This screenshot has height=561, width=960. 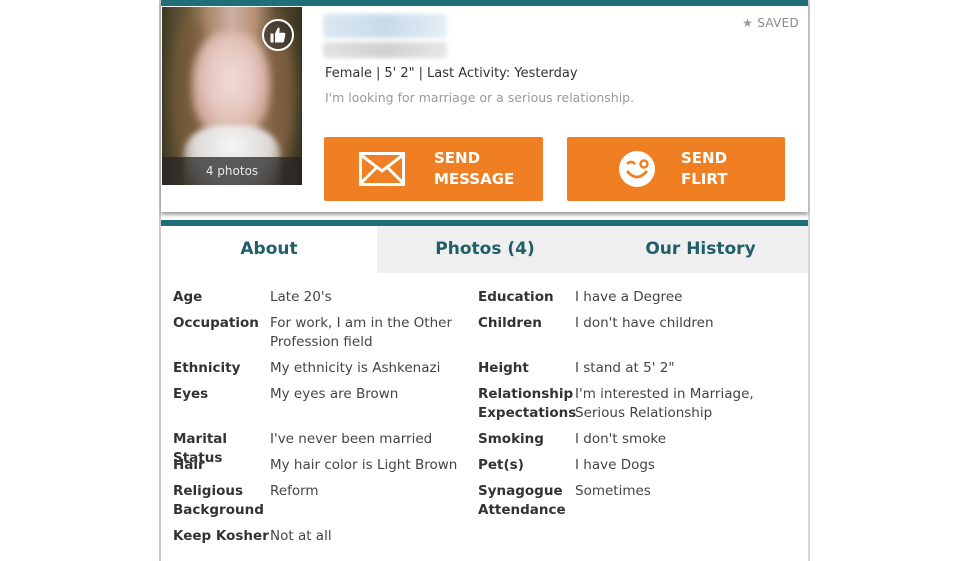 What do you see at coordinates (700, 249) in the screenshot?
I see `tab-our-history: Our History` at bounding box center [700, 249].